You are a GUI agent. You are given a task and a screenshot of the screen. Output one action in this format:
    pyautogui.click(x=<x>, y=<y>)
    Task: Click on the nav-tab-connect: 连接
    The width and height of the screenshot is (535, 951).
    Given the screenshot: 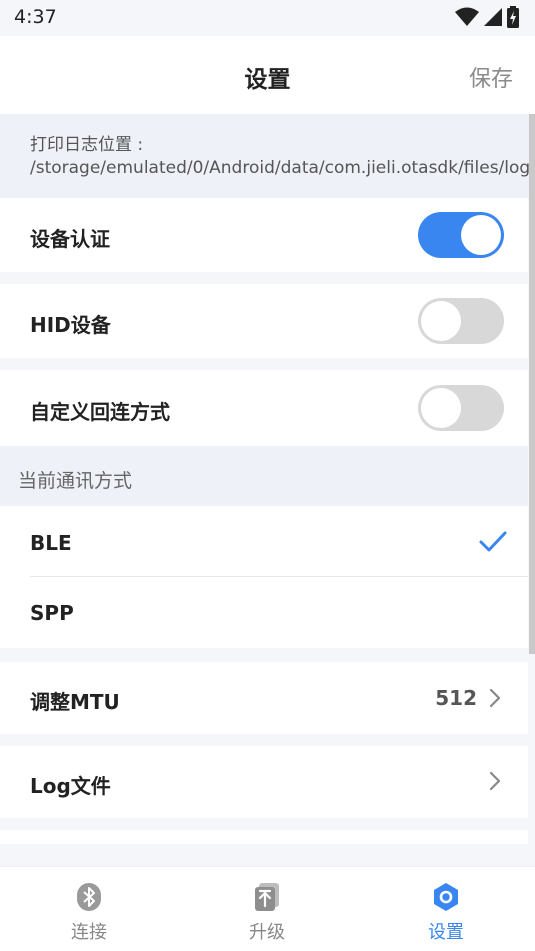 What is the action you would take?
    pyautogui.click(x=89, y=909)
    